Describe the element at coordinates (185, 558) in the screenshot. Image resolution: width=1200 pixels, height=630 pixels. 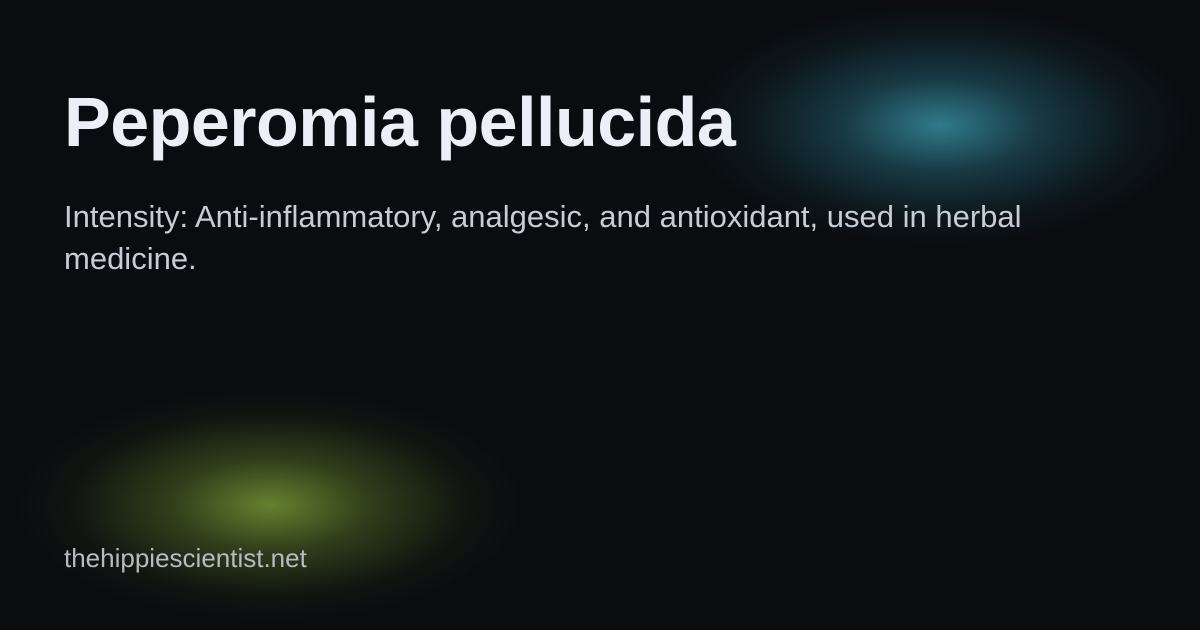
I see `site-domain: thehippiescientist.net` at that location.